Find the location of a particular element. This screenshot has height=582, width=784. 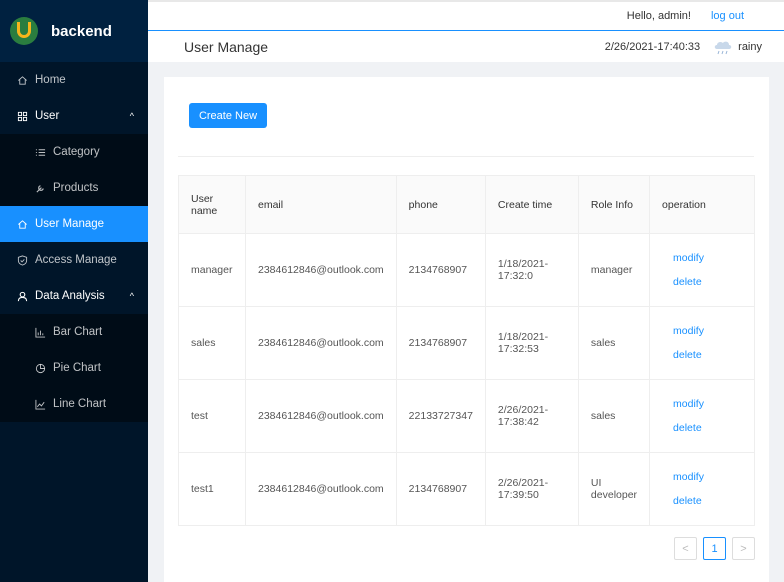

datetime: 2/26/2021-17:40:33 is located at coordinates (652, 46).